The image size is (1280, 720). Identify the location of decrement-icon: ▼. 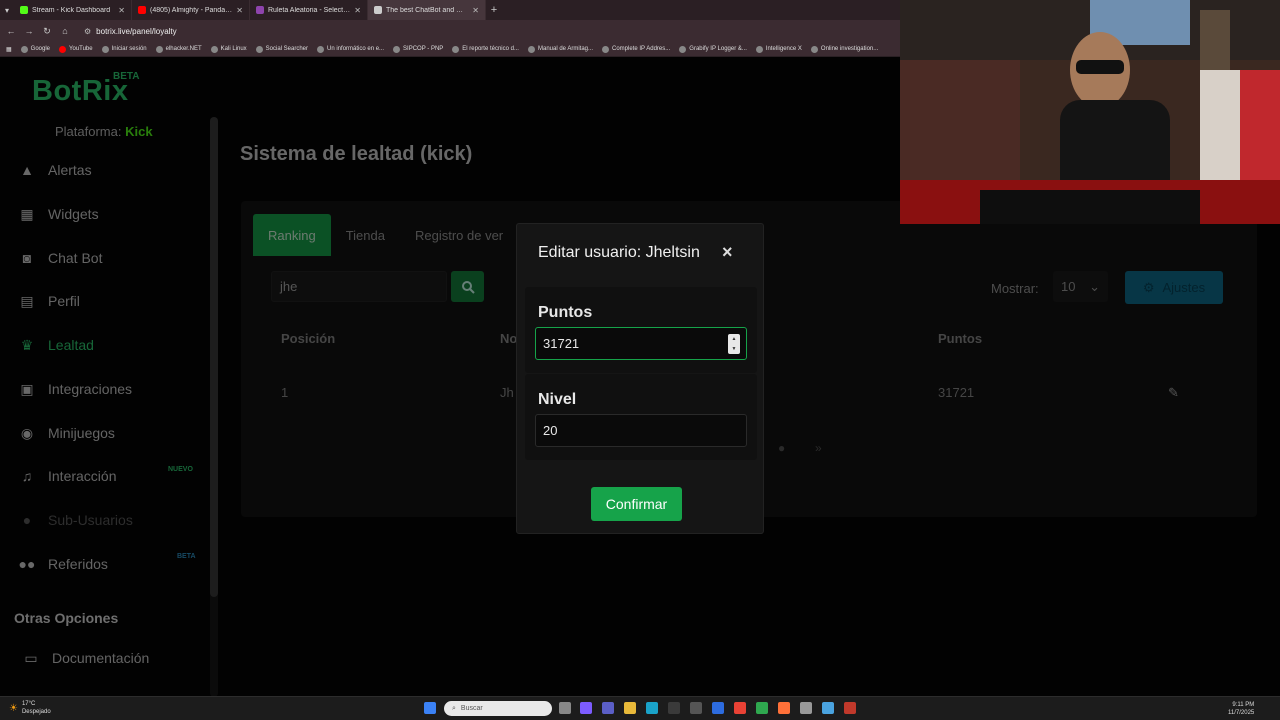
(734, 349).